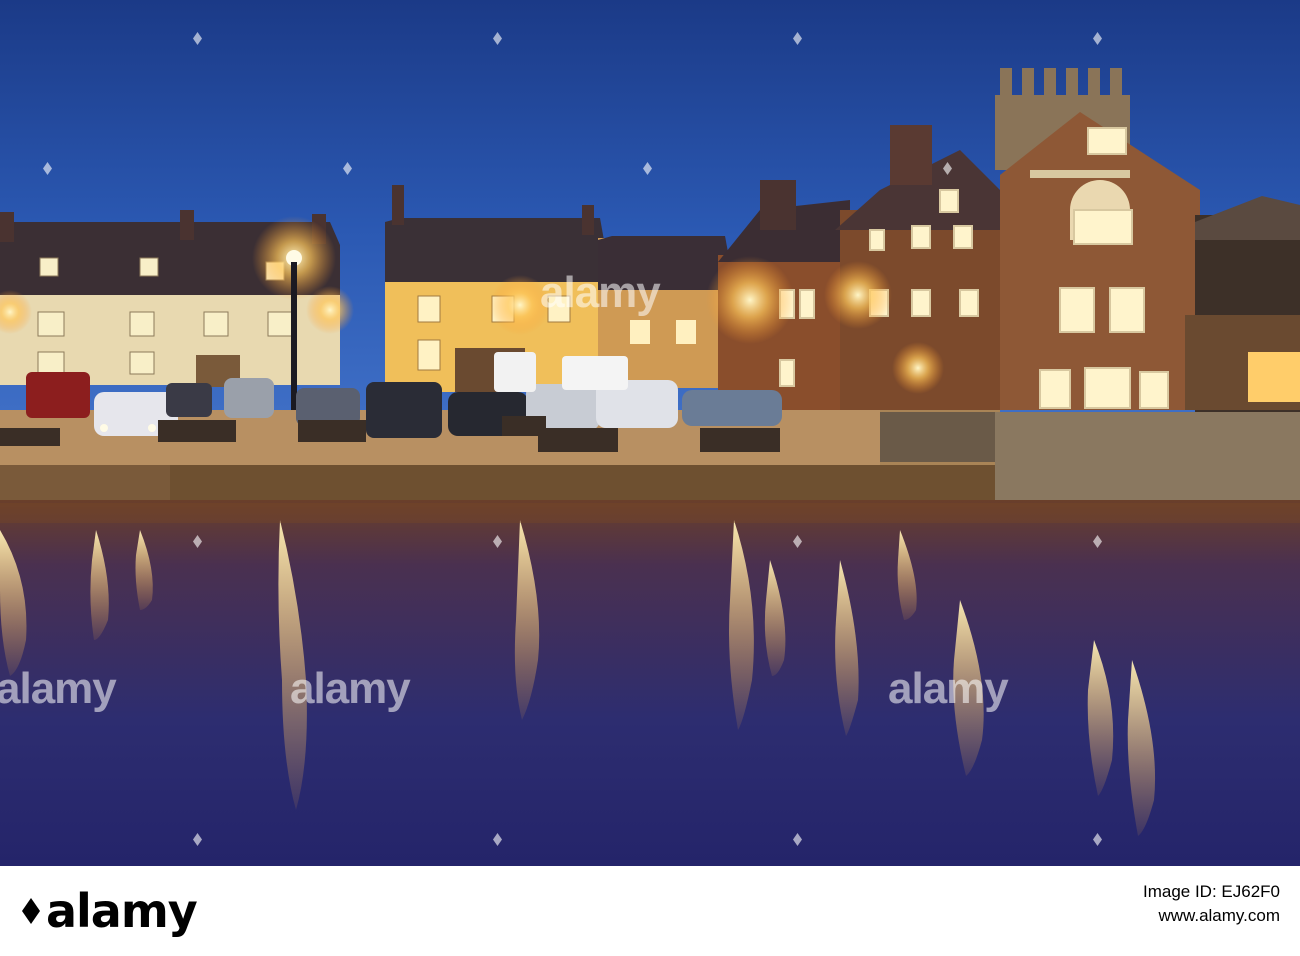 Image resolution: width=1300 pixels, height=956 pixels. I want to click on watermark-left: alamy, so click(58, 688).